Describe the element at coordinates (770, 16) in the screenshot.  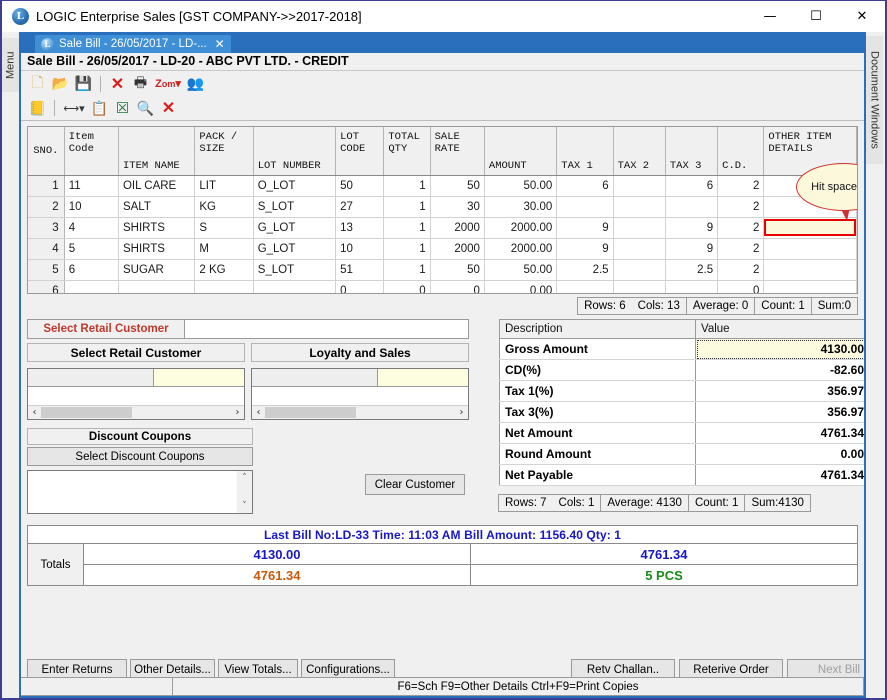
I see `minimize-button: —` at that location.